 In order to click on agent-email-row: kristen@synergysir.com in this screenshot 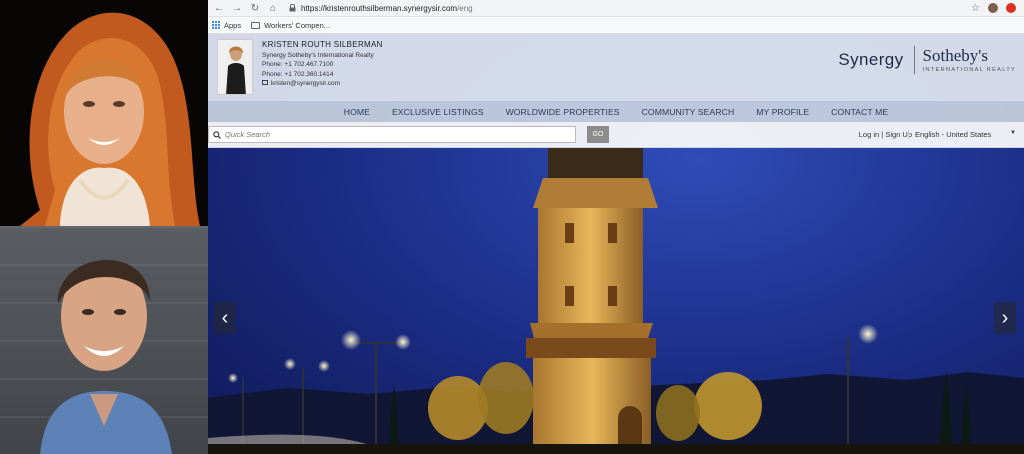, I will do `click(322, 84)`.